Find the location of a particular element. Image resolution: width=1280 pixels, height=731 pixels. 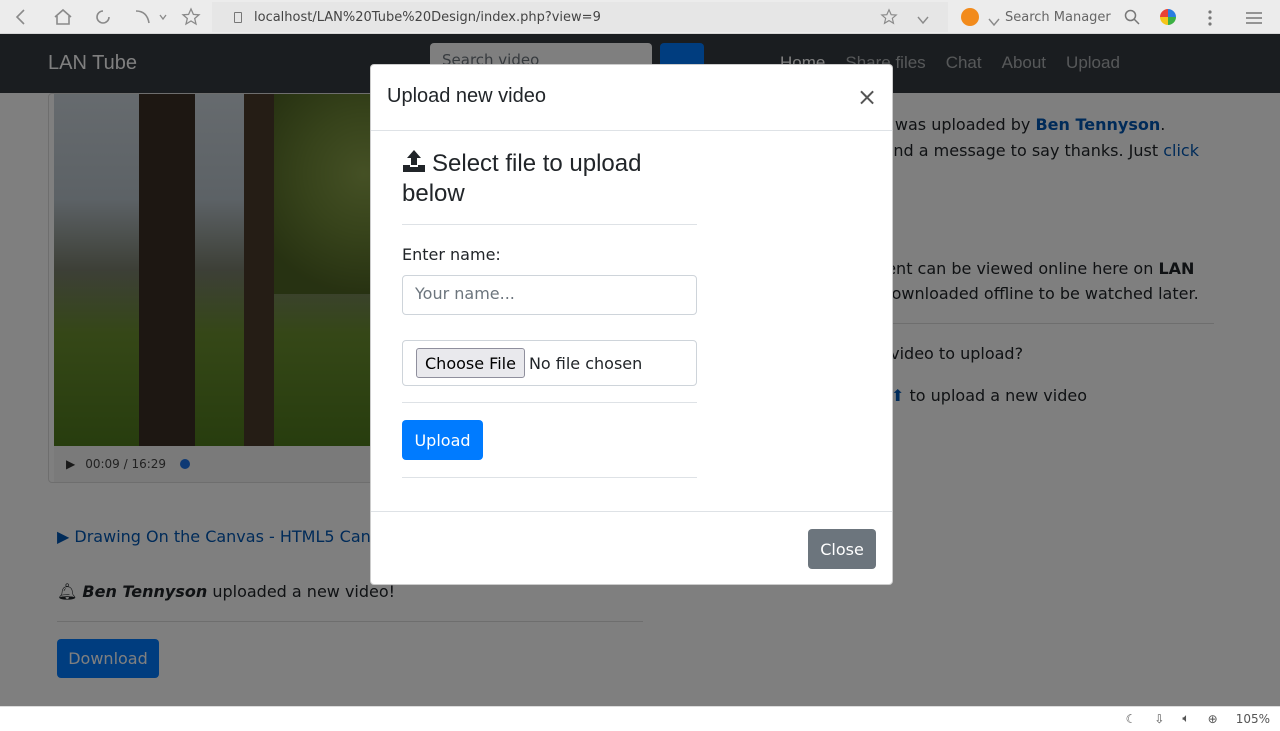

history-icon is located at coordinates (143, 17).